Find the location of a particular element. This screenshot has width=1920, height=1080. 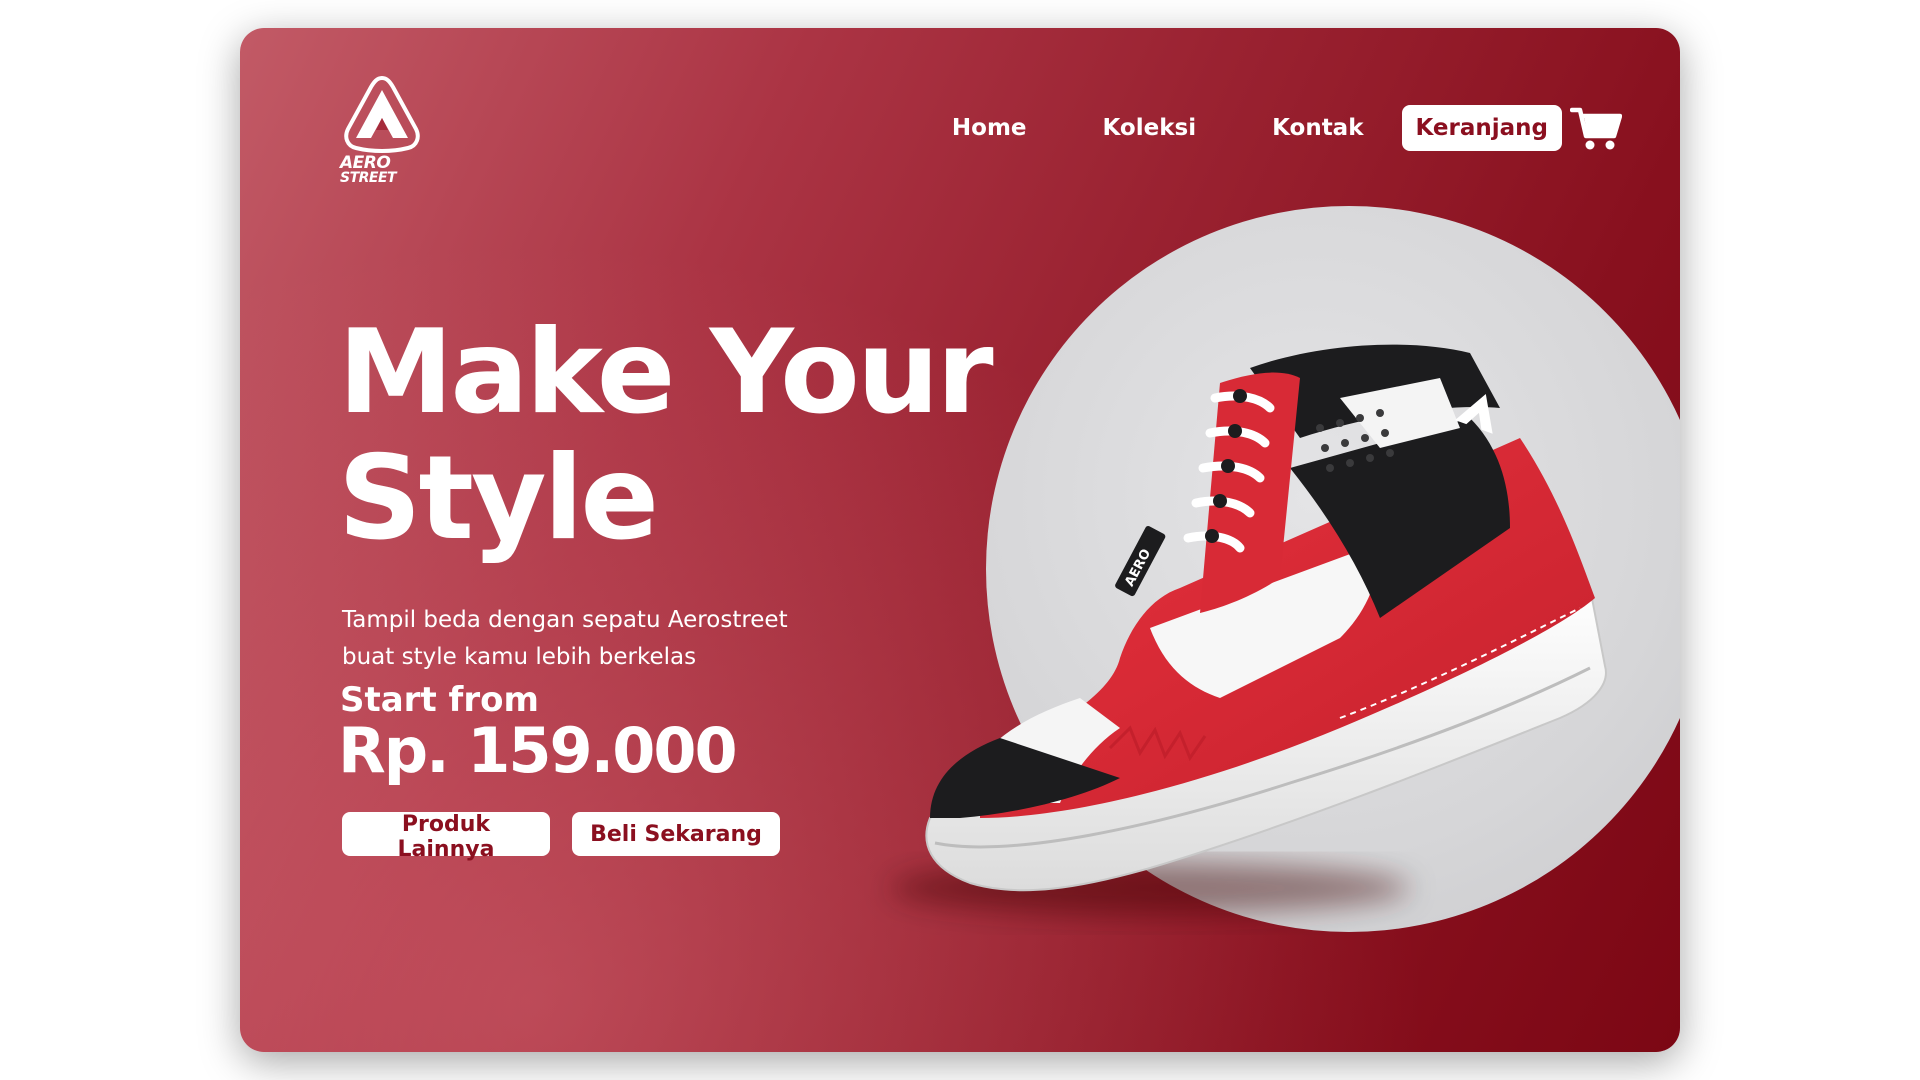

logo-line2: STREET is located at coordinates (368, 178).